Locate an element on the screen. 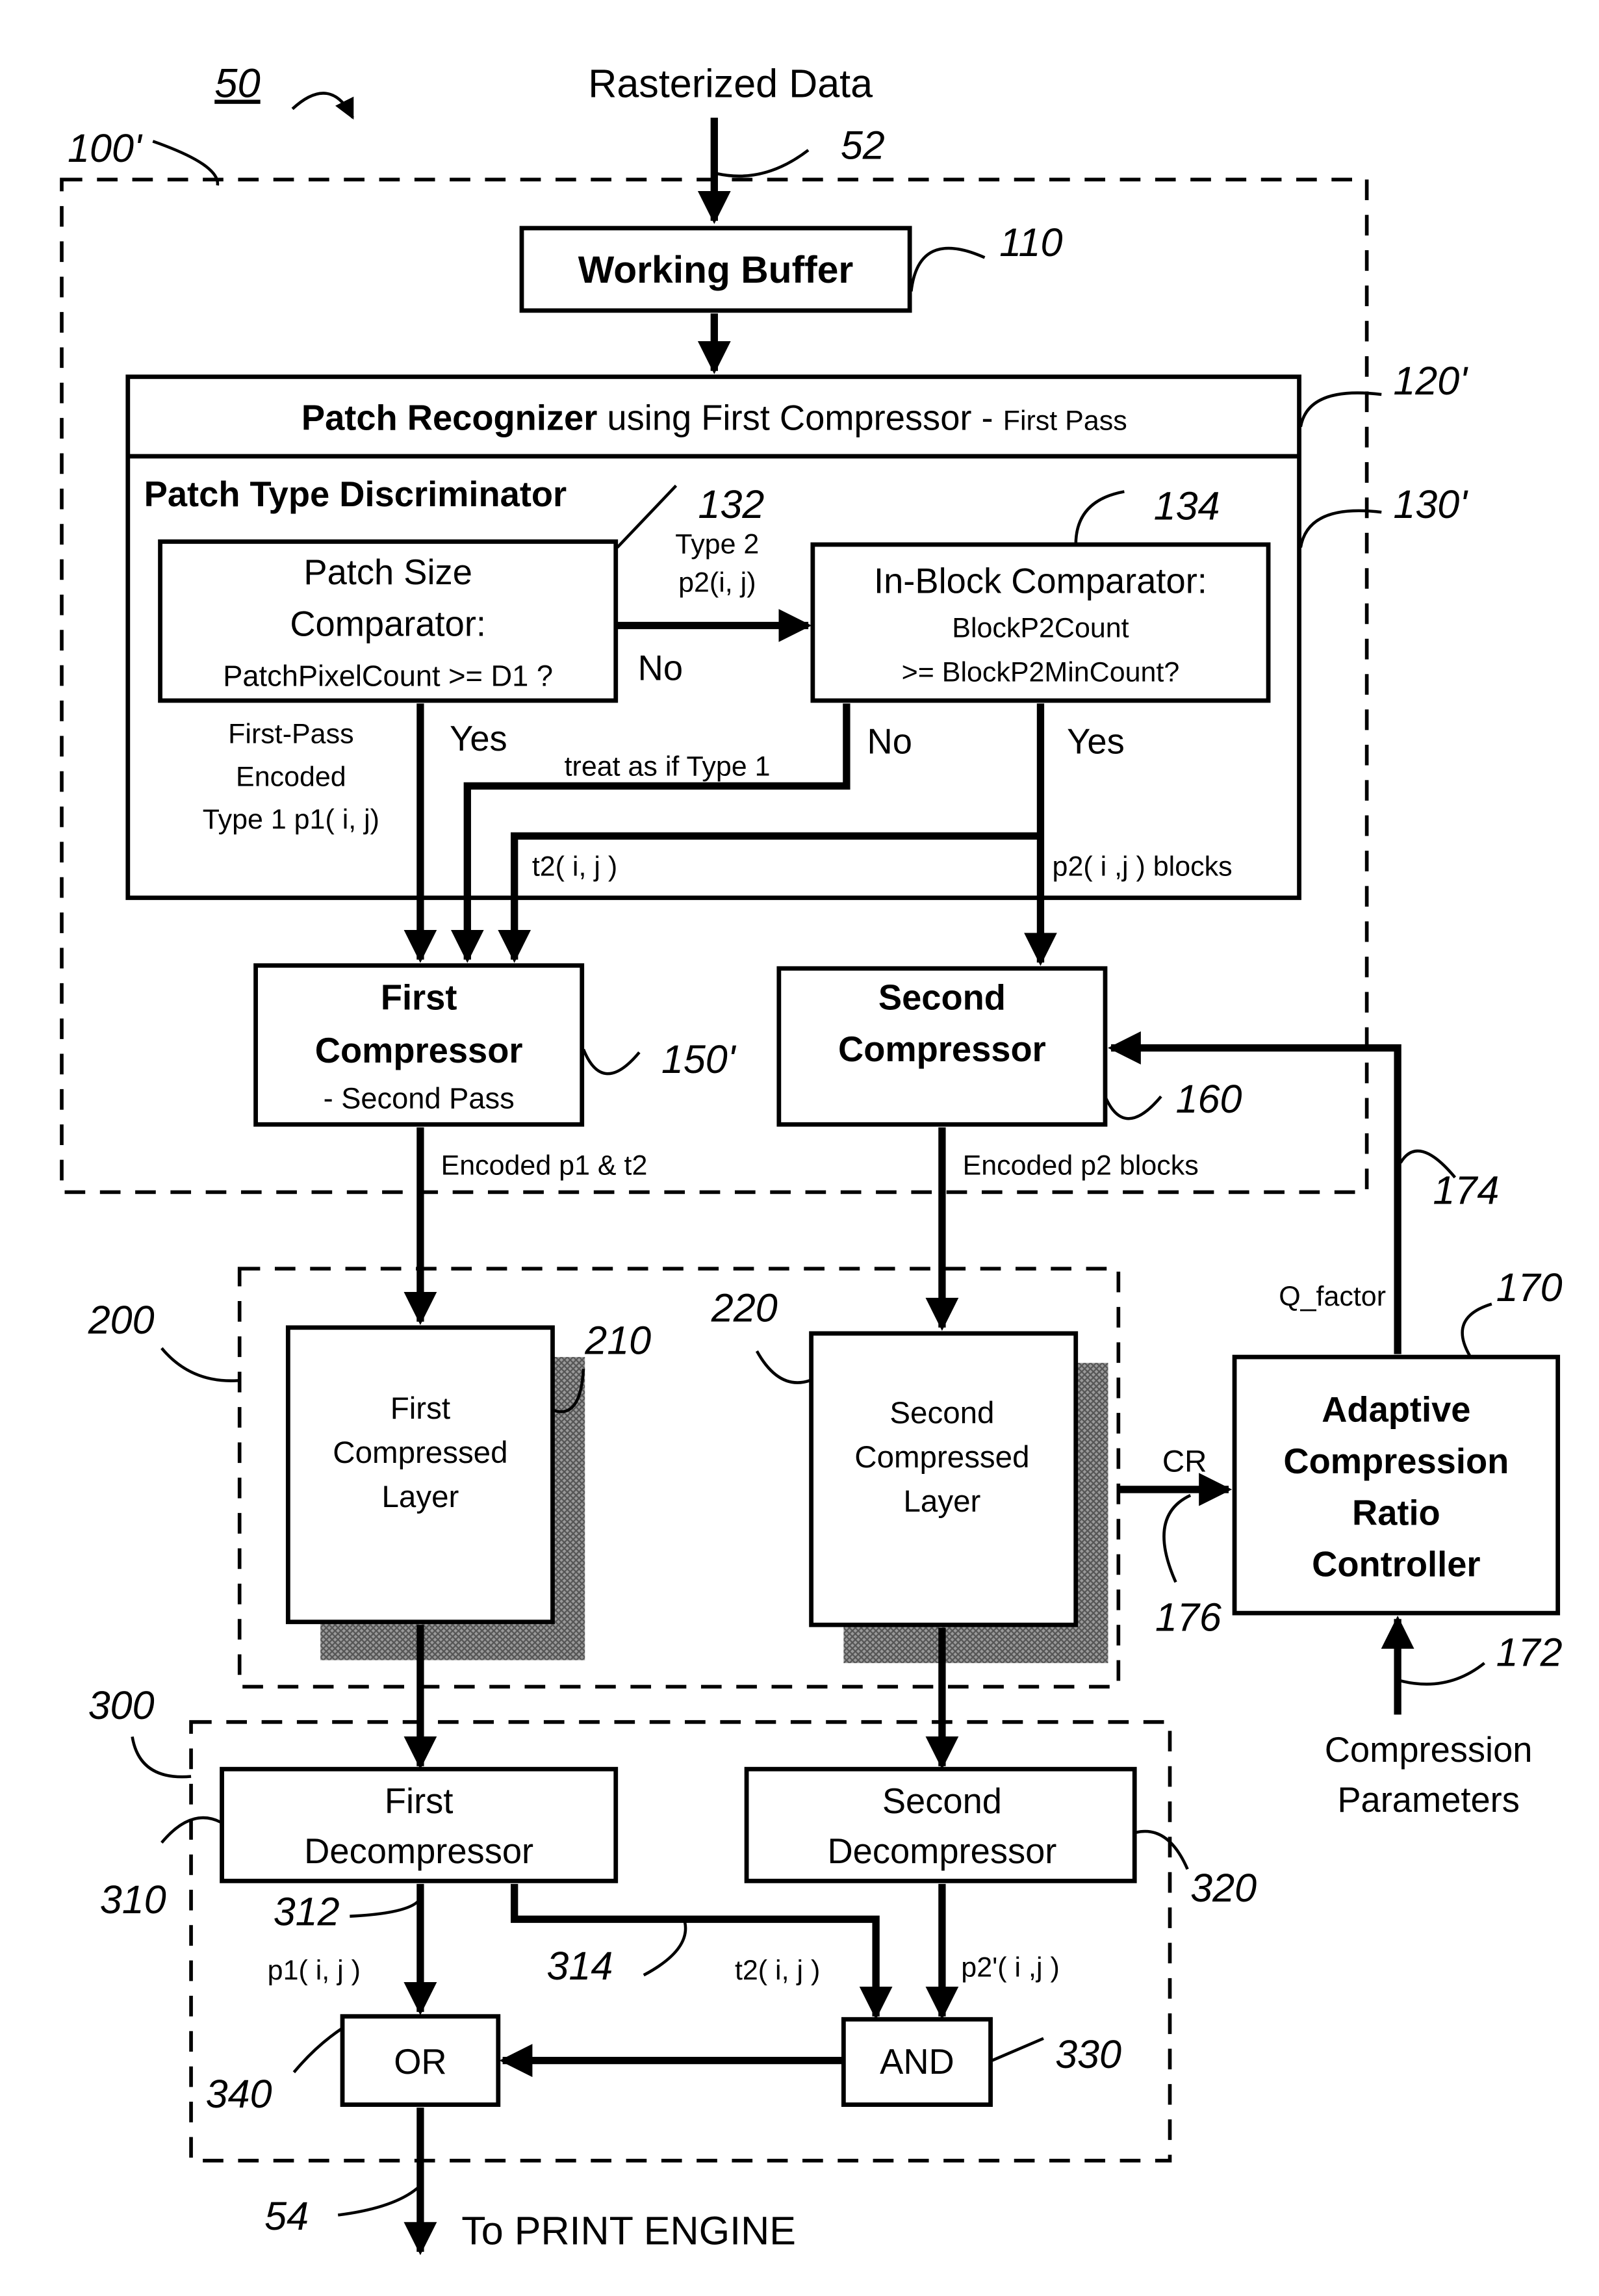 Image resolution: width=1599 pixels, height=2296 pixels. ref-210: 210 is located at coordinates (617, 1341).